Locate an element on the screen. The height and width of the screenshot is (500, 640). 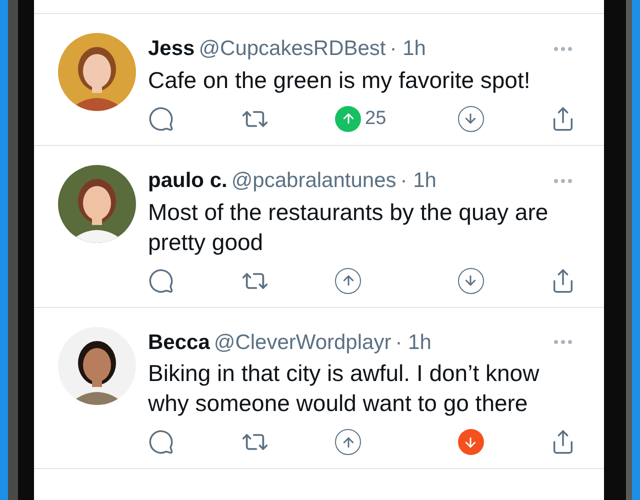
author-handle: @CleverWordplayr is located at coordinates (303, 342).